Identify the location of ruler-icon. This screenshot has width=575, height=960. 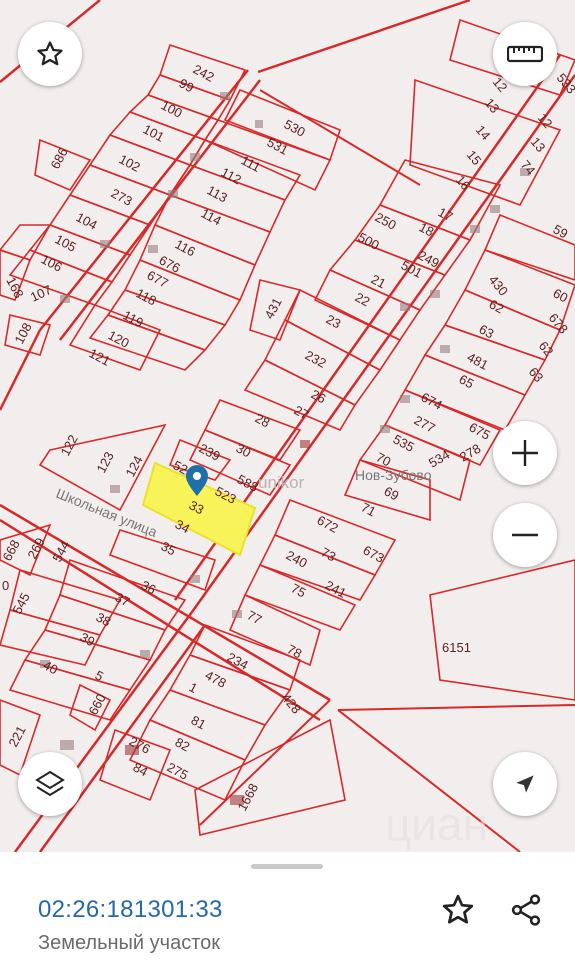
(525, 54).